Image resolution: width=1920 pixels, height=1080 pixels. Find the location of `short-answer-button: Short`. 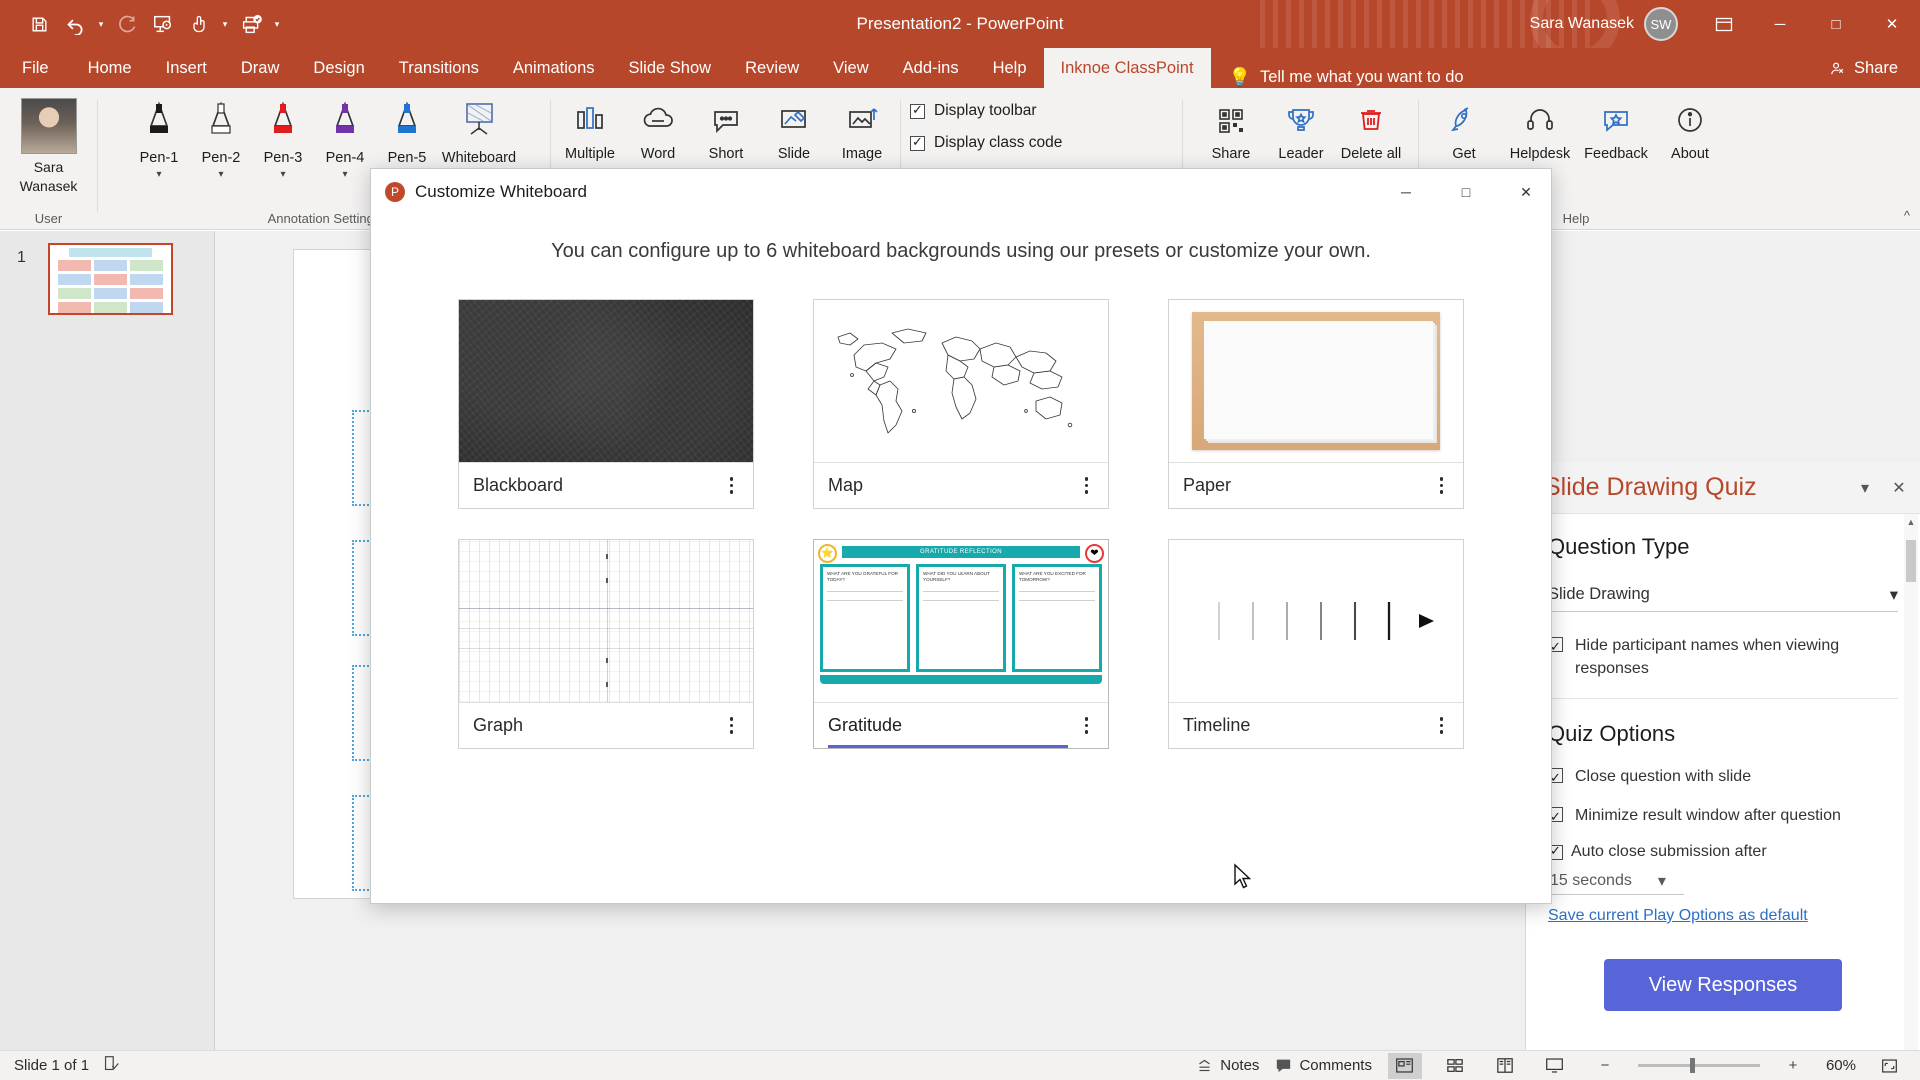

short-answer-button: Short is located at coordinates (726, 131).